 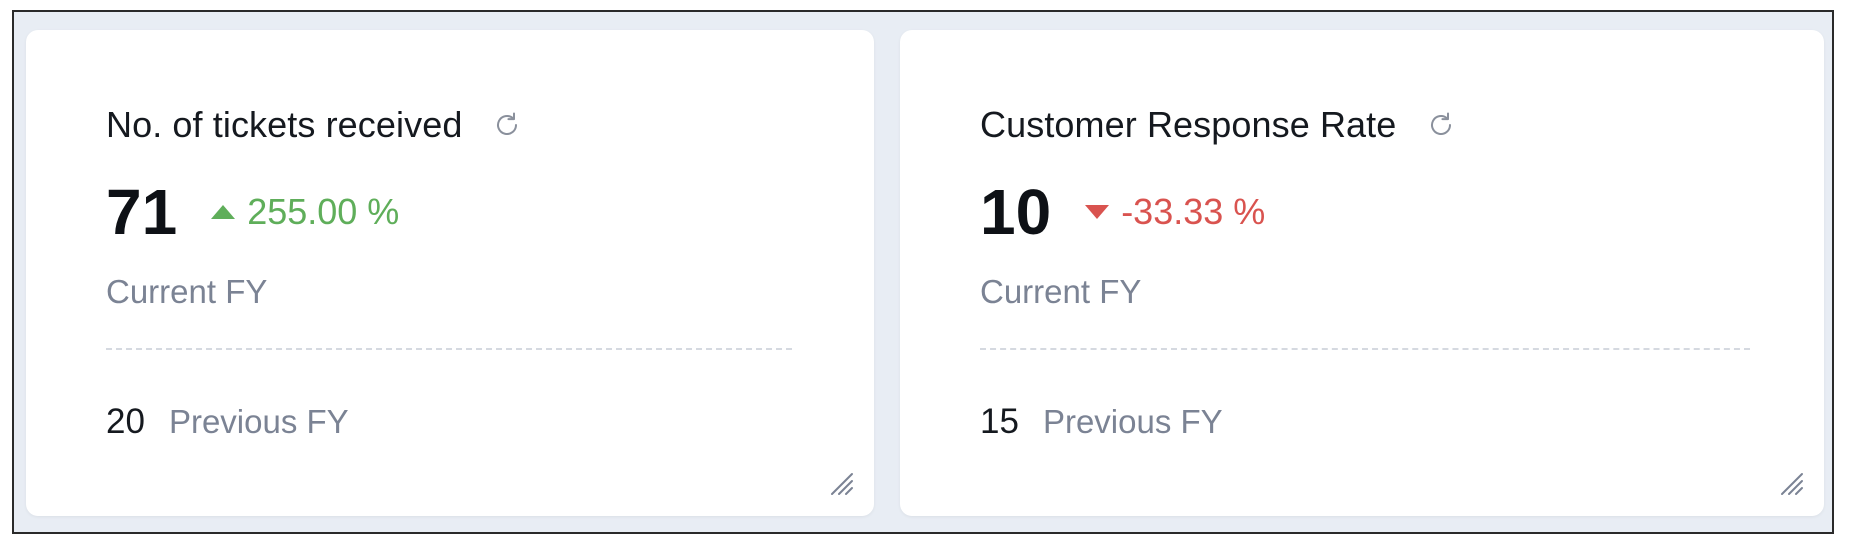 I want to click on trend-down-icon, so click(x=1097, y=212).